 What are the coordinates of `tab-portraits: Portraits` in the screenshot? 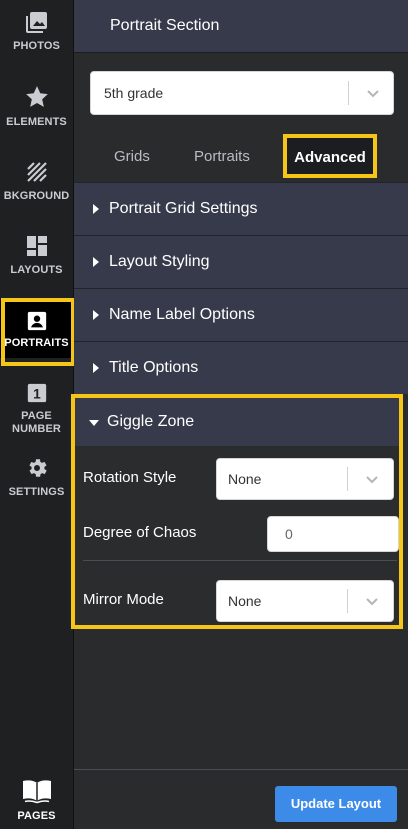 It's located at (222, 156).